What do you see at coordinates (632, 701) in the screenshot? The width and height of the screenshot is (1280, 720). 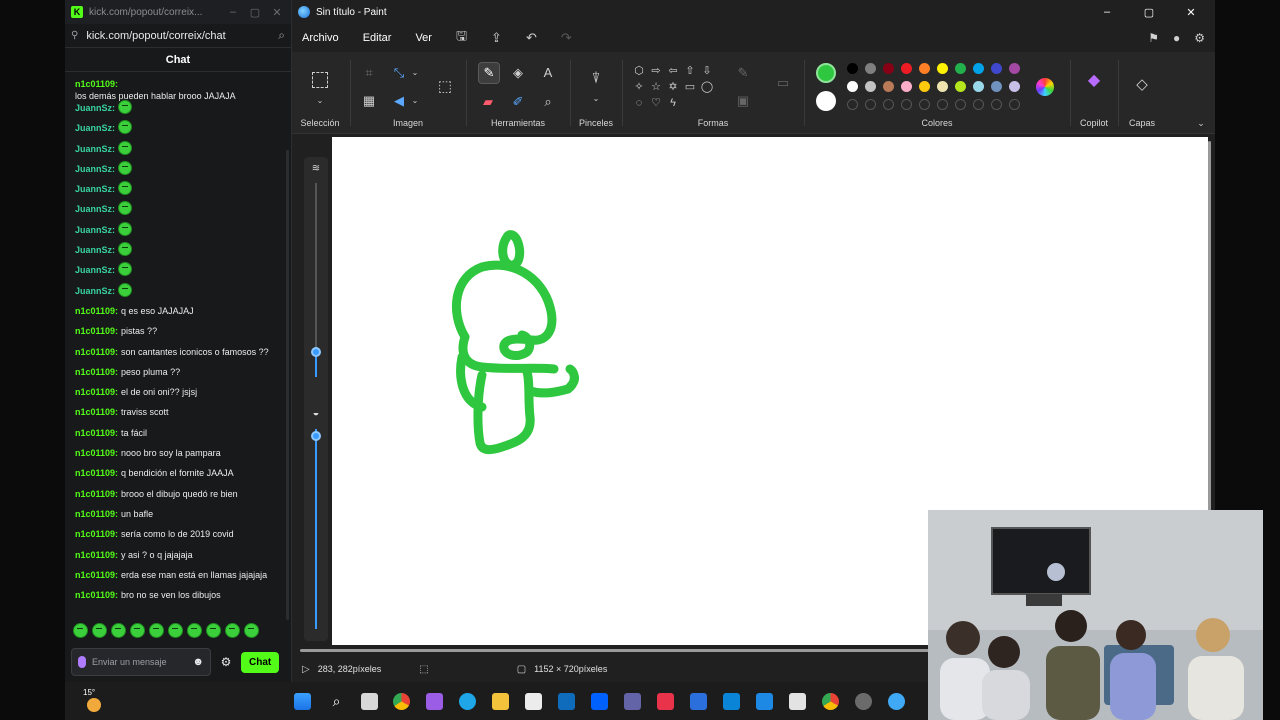 I see `teams-icon` at bounding box center [632, 701].